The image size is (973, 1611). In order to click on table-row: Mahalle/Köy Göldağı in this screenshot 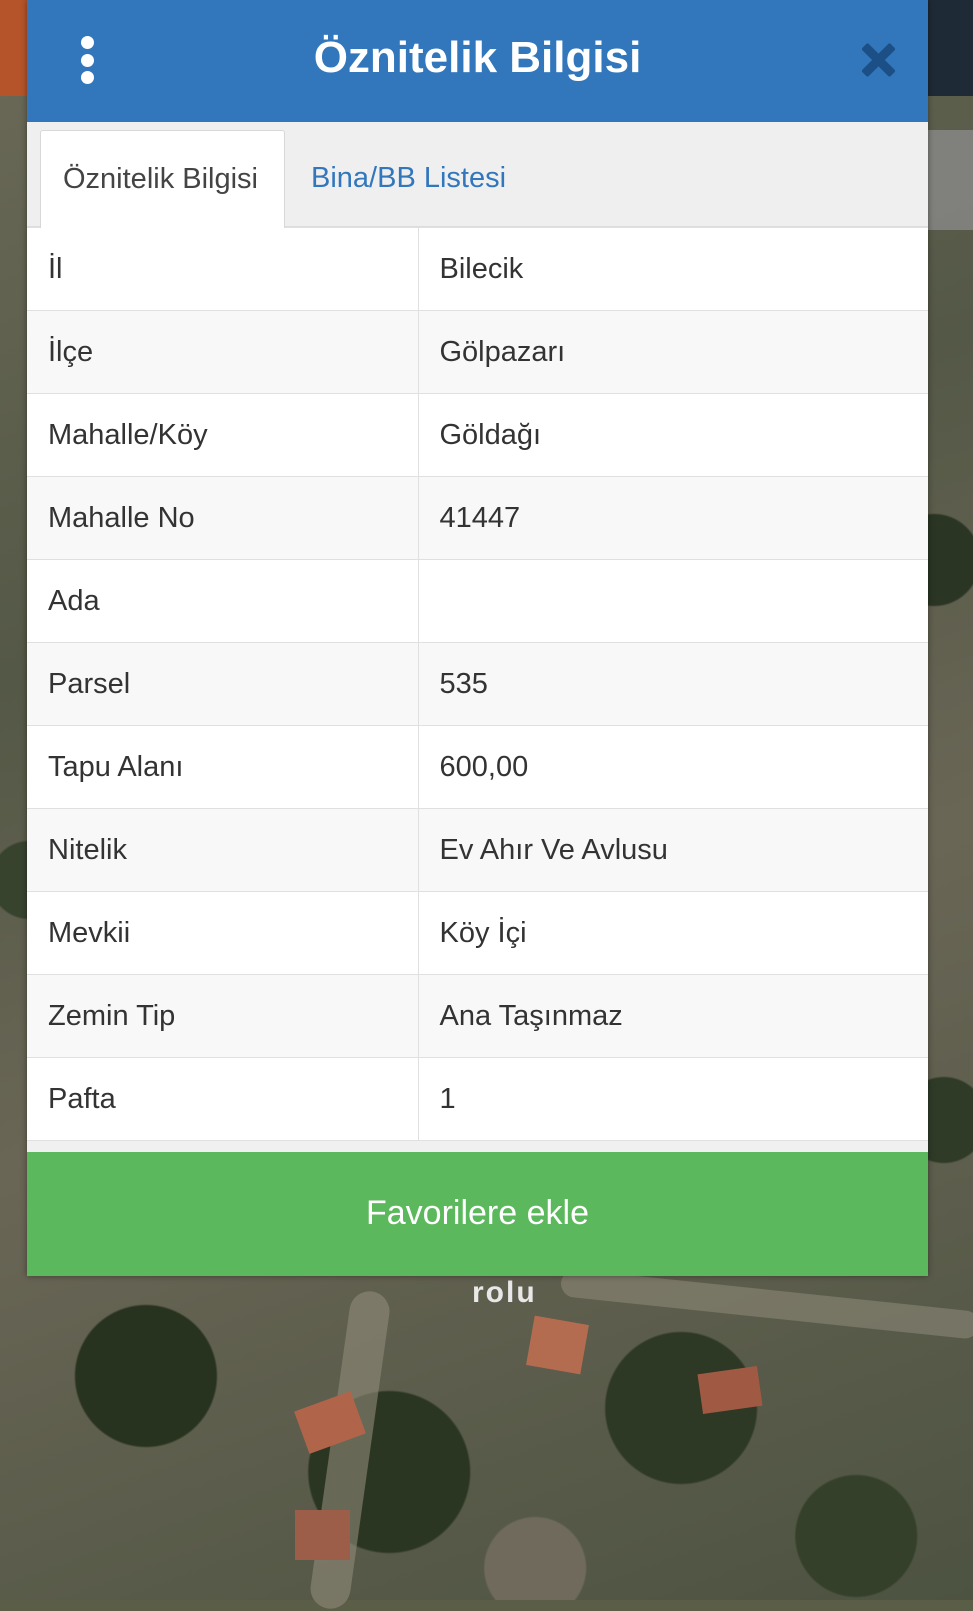, I will do `click(477, 435)`.